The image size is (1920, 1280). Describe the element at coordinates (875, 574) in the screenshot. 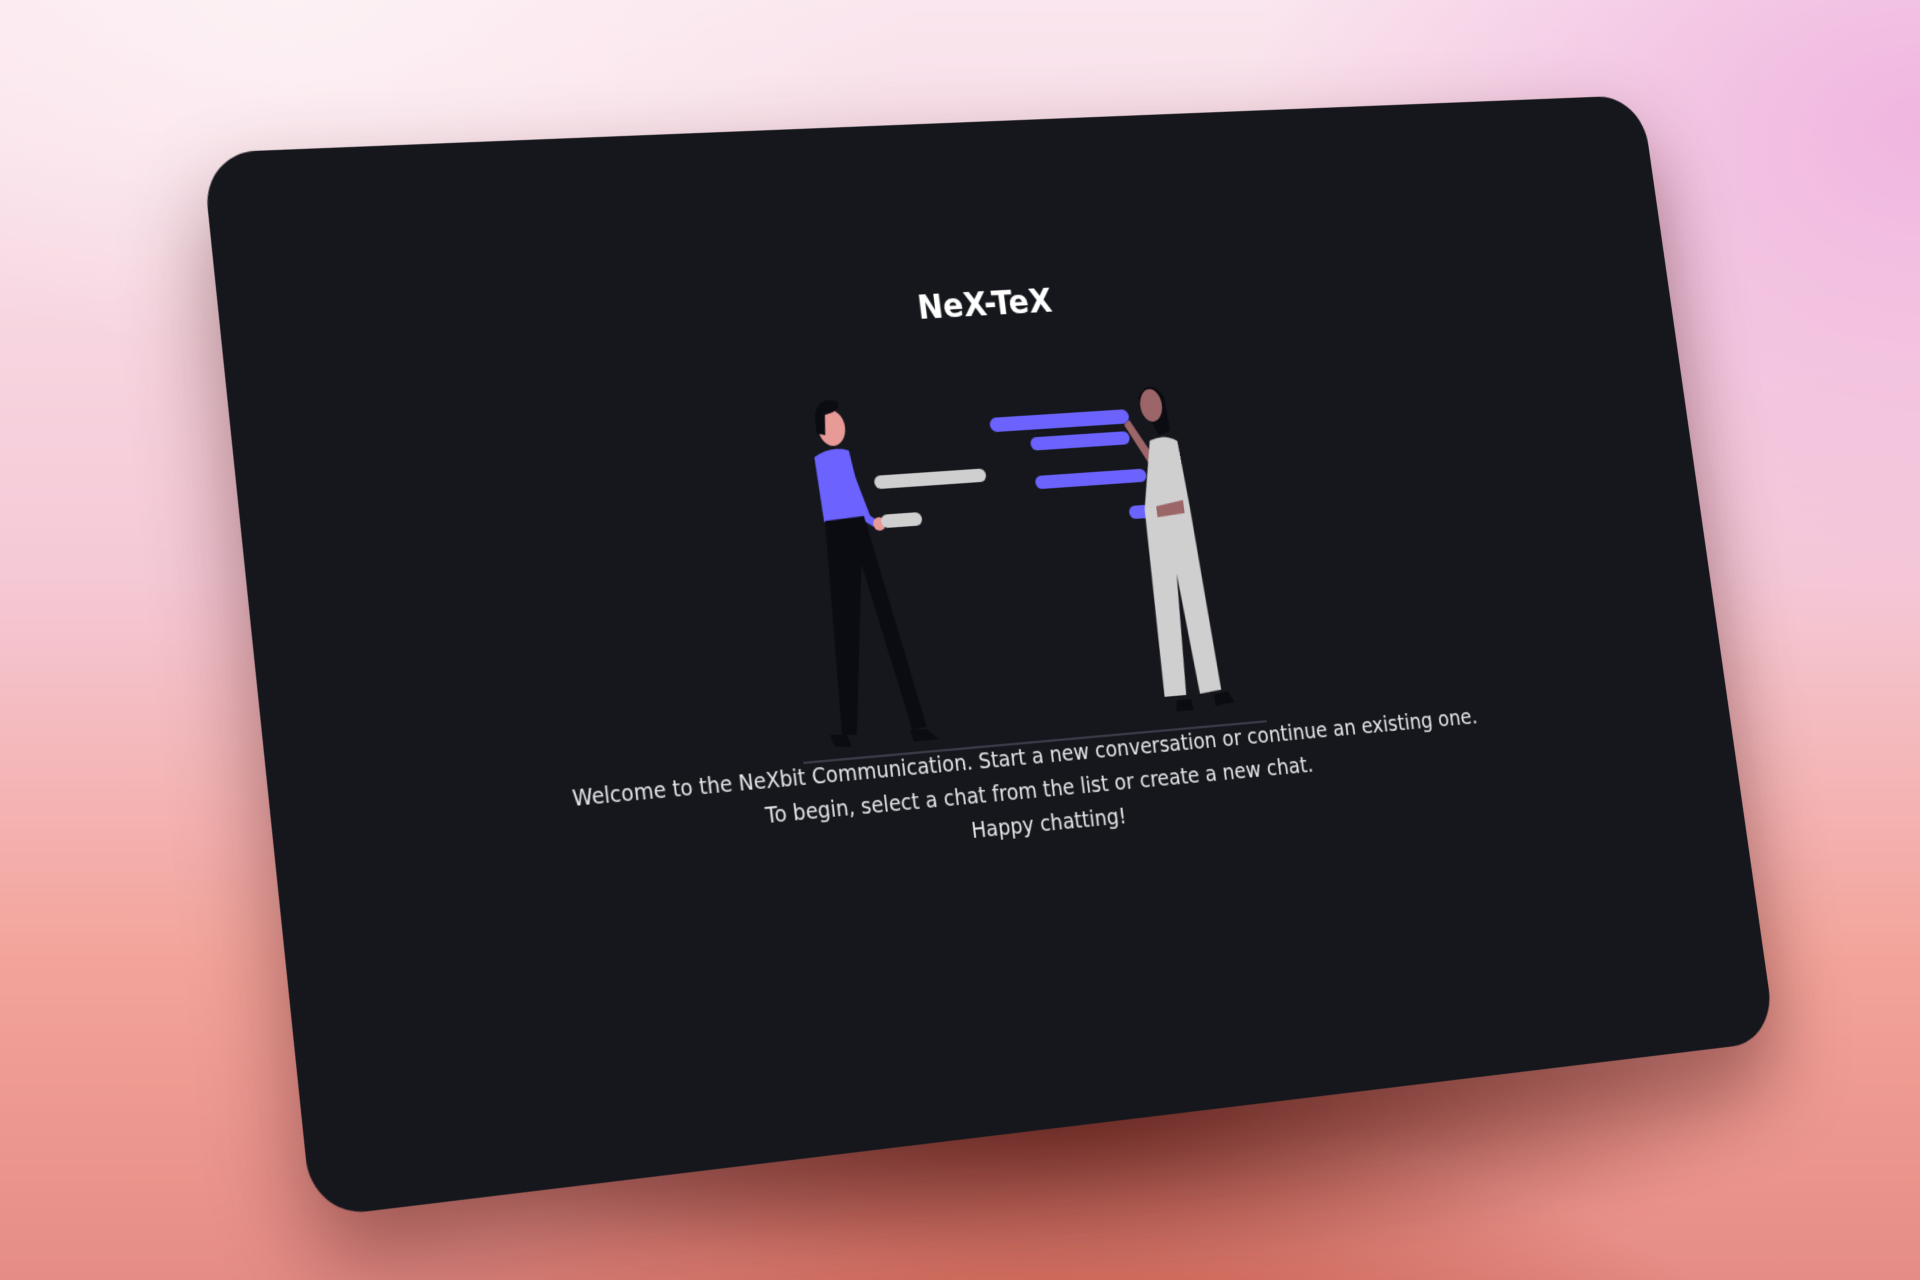

I see `man-figure` at that location.